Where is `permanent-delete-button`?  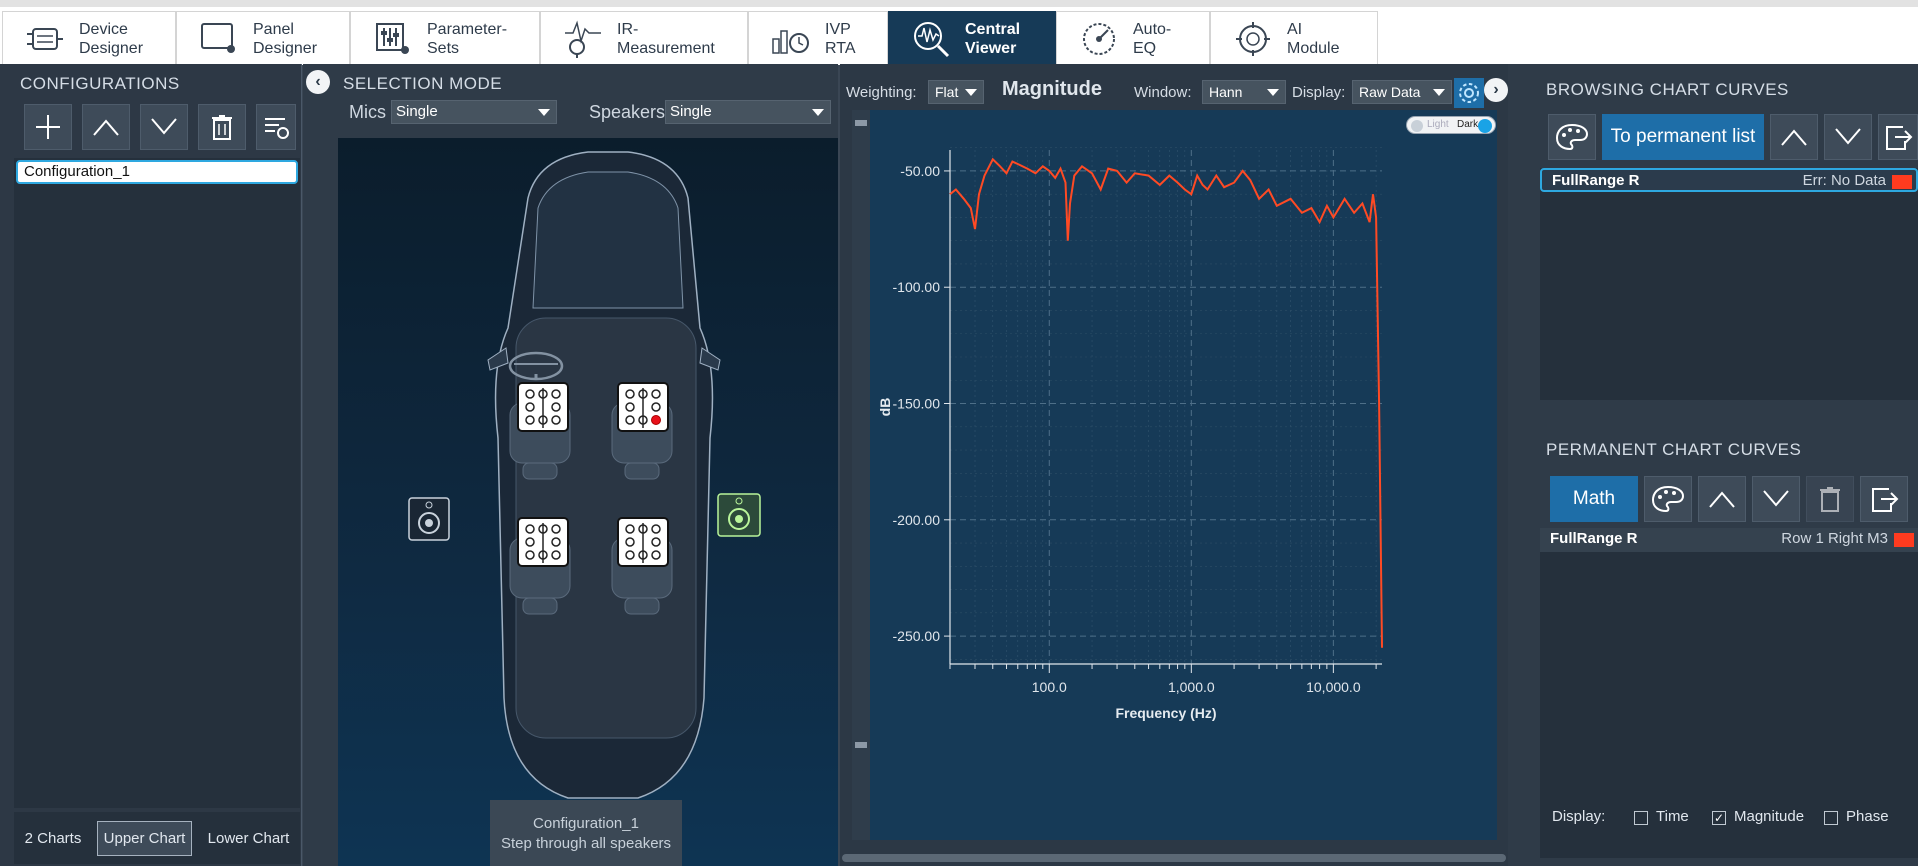
permanent-delete-button is located at coordinates (1830, 499).